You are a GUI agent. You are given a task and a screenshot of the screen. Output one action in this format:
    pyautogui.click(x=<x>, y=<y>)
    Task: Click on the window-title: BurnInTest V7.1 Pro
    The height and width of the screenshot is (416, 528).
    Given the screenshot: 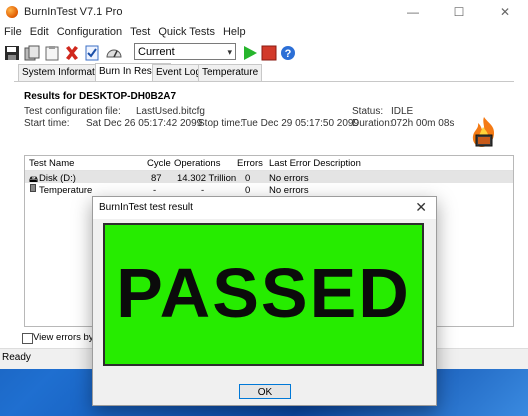 What is the action you would take?
    pyautogui.click(x=73, y=12)
    